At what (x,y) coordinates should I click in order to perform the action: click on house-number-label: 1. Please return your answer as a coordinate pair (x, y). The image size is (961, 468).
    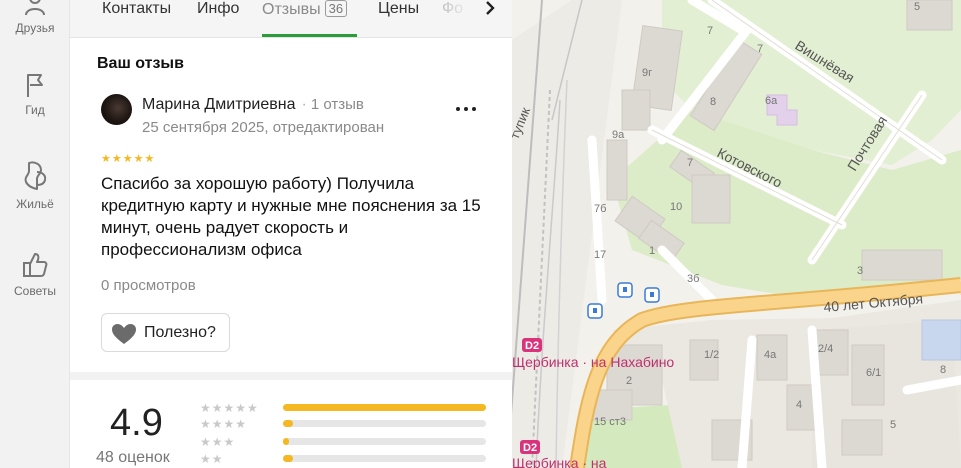
    Looking at the image, I should click on (652, 251).